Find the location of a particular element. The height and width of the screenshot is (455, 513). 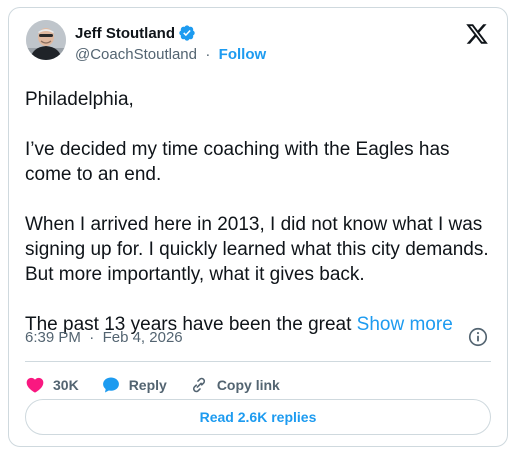

show-more-link: Show more is located at coordinates (405, 324).